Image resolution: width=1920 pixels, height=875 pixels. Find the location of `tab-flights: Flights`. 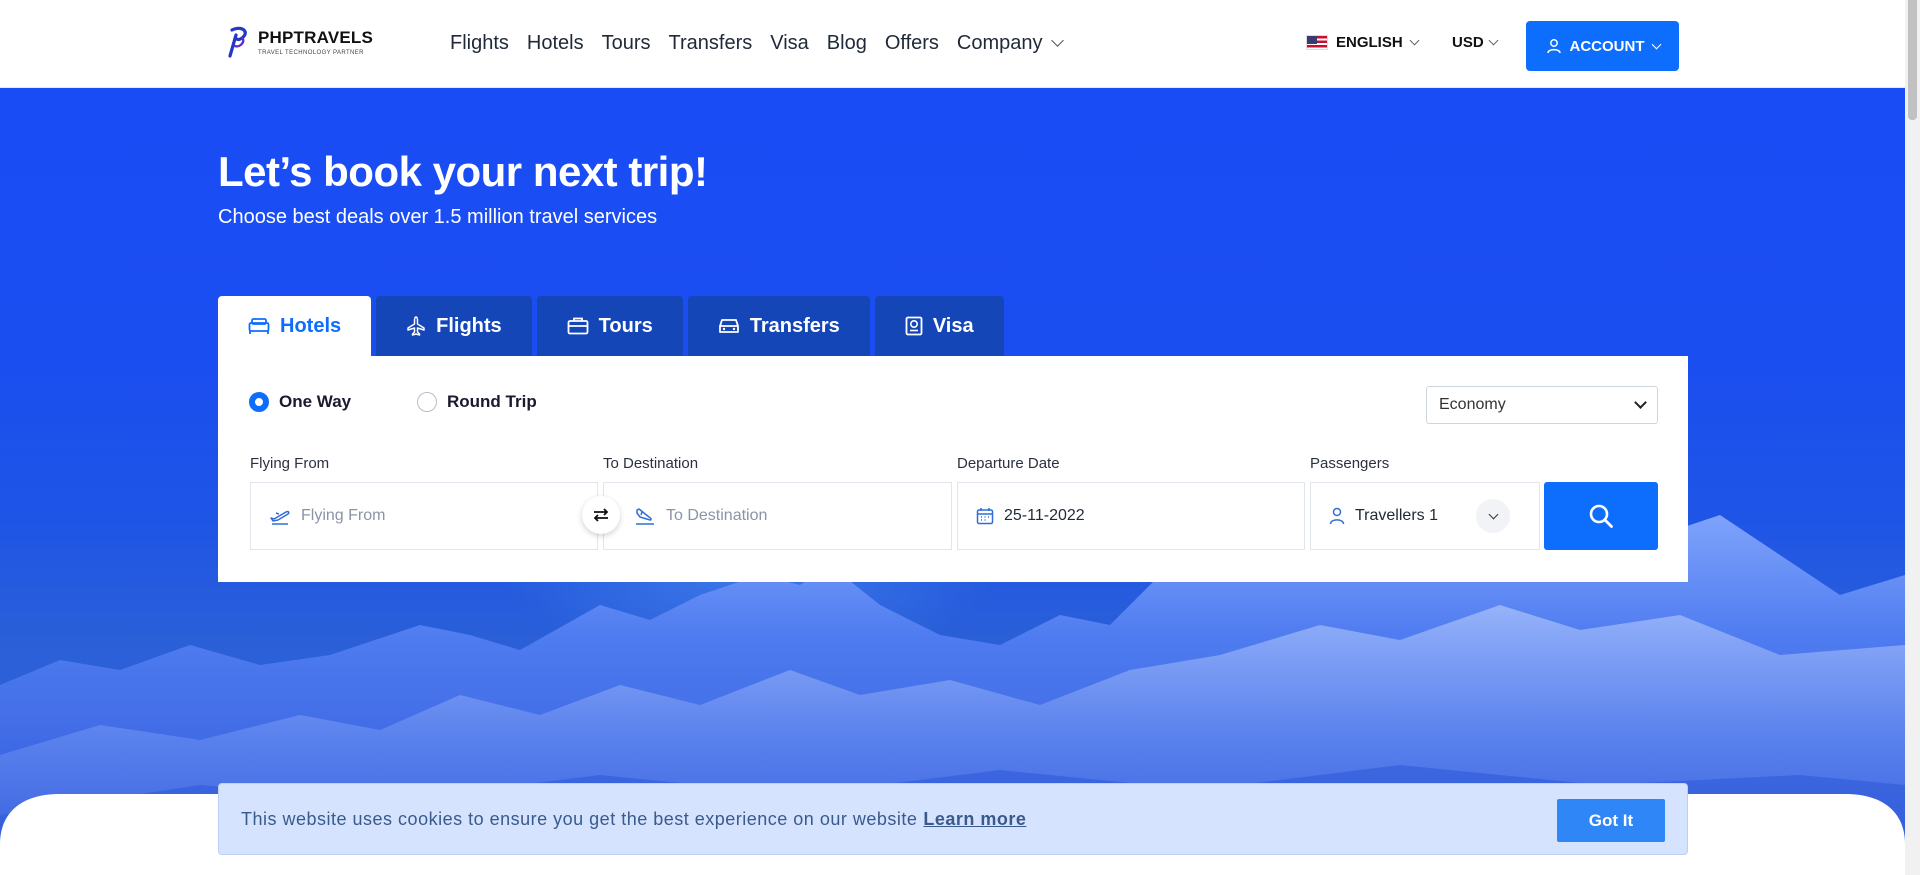

tab-flights: Flights is located at coordinates (454, 326).